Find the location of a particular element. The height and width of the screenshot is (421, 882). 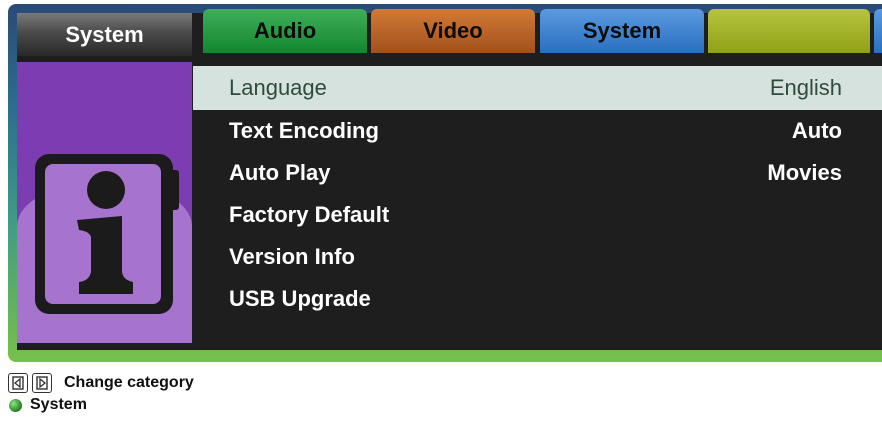

menu-item-language: Language English is located at coordinates (537, 88).